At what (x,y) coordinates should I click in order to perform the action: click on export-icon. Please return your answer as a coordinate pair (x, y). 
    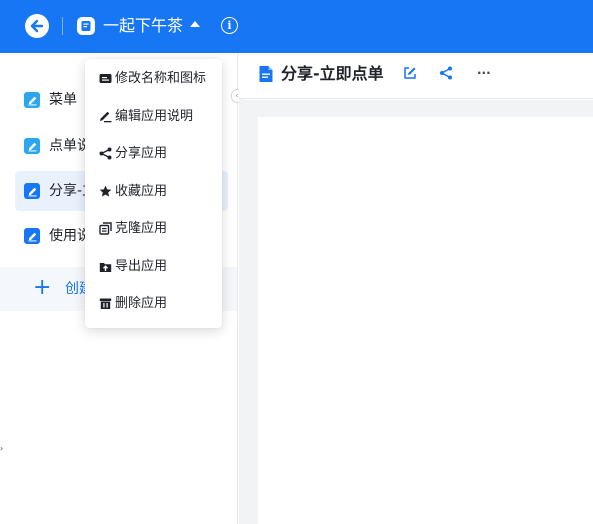
    Looking at the image, I should click on (105, 266).